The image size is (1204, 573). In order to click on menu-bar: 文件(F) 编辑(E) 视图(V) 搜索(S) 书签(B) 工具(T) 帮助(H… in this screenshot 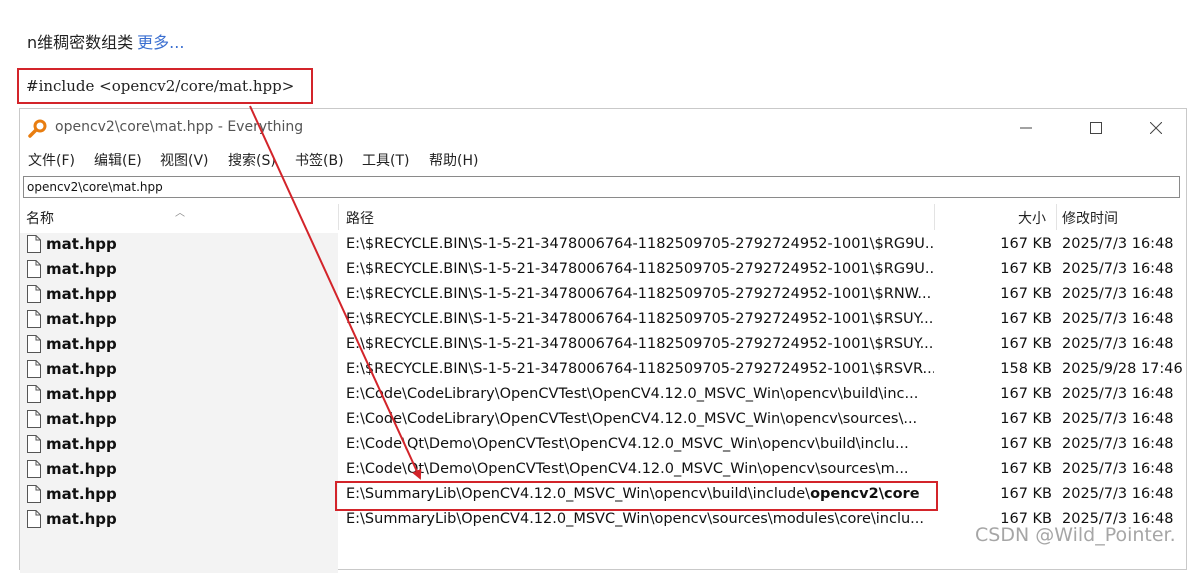, I will do `click(603, 159)`.